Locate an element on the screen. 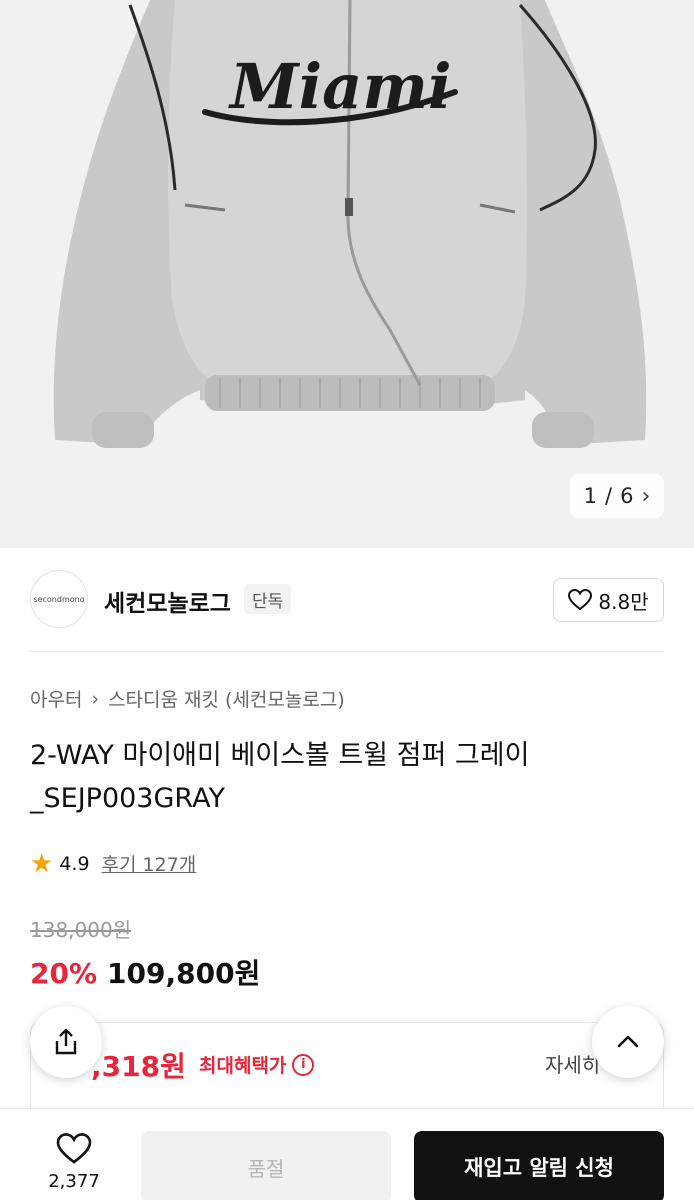 This screenshot has width=694, height=1200. brand-logo: secondmono is located at coordinates (59, 599).